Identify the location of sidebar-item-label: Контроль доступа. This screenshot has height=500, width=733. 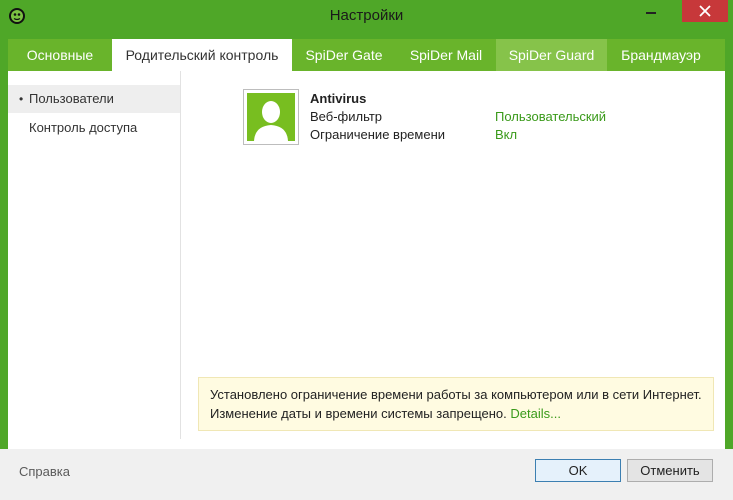
(83, 127).